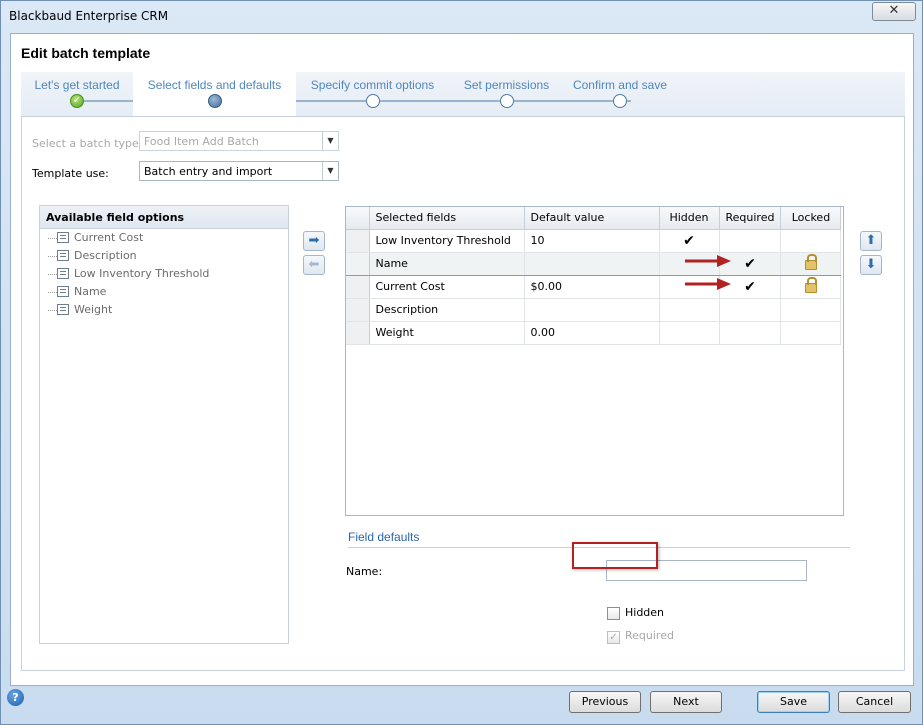 The image size is (923, 725). Describe the element at coordinates (164, 292) in the screenshot. I see `available-field-item: Name` at that location.